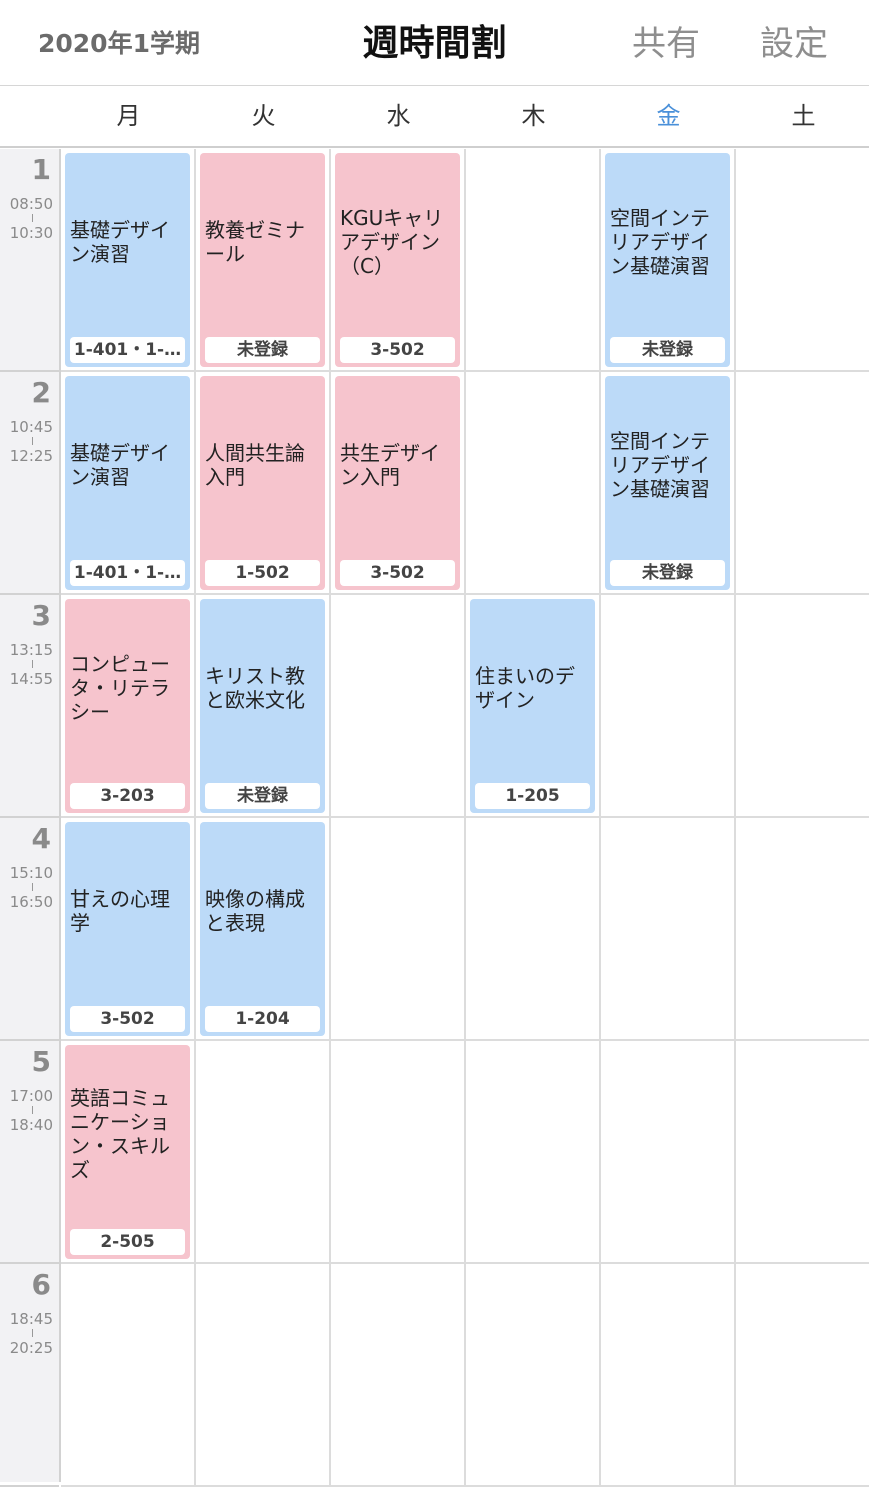 The image size is (869, 1488). Describe the element at coordinates (128, 116) in the screenshot. I see `day-header-0: 月` at that location.